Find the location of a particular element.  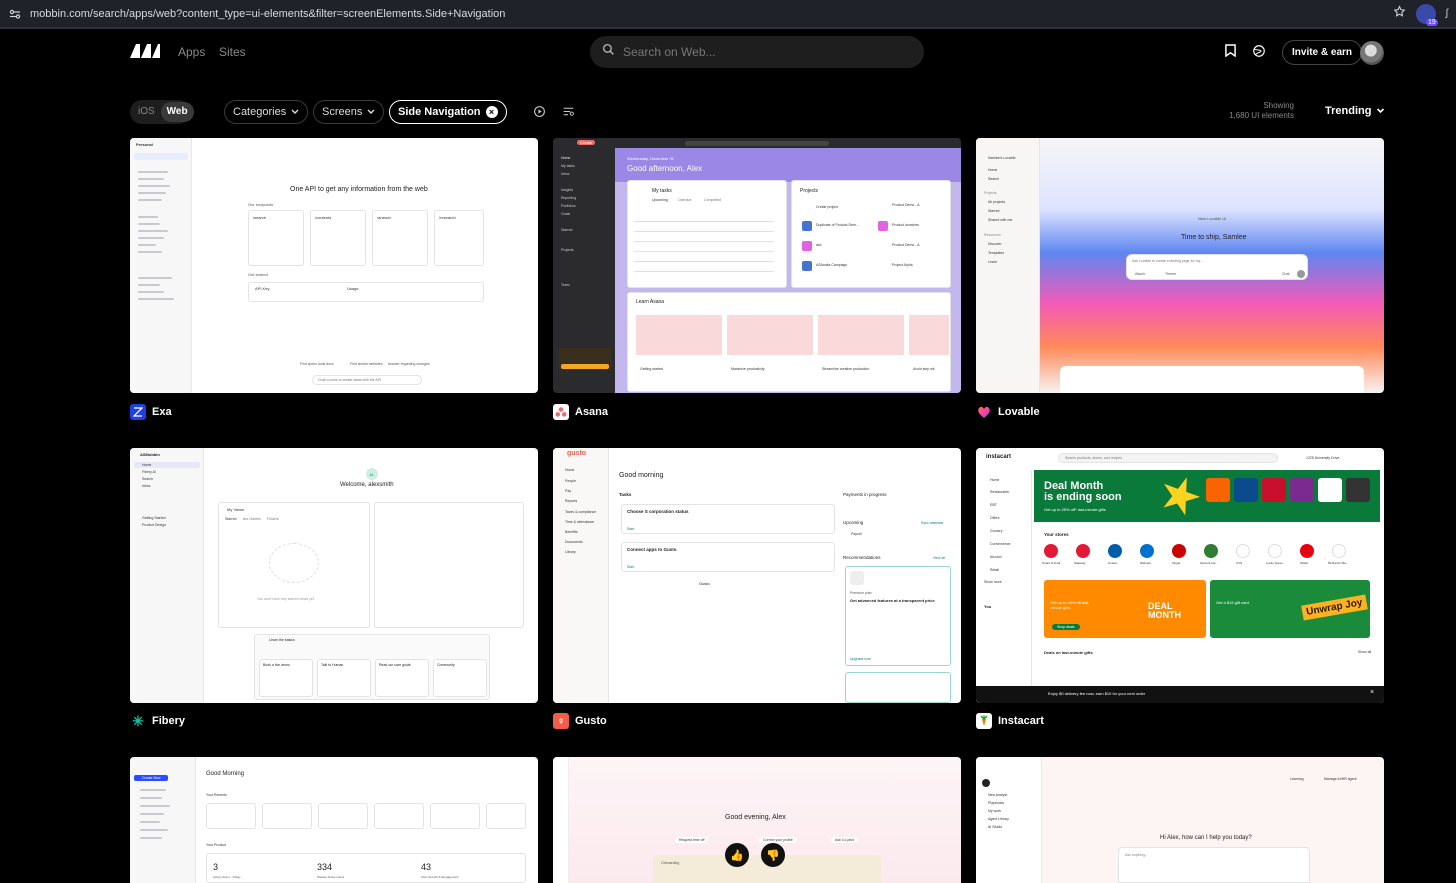

exa-footer-link: Find specs tools docs is located at coordinates (317, 364).